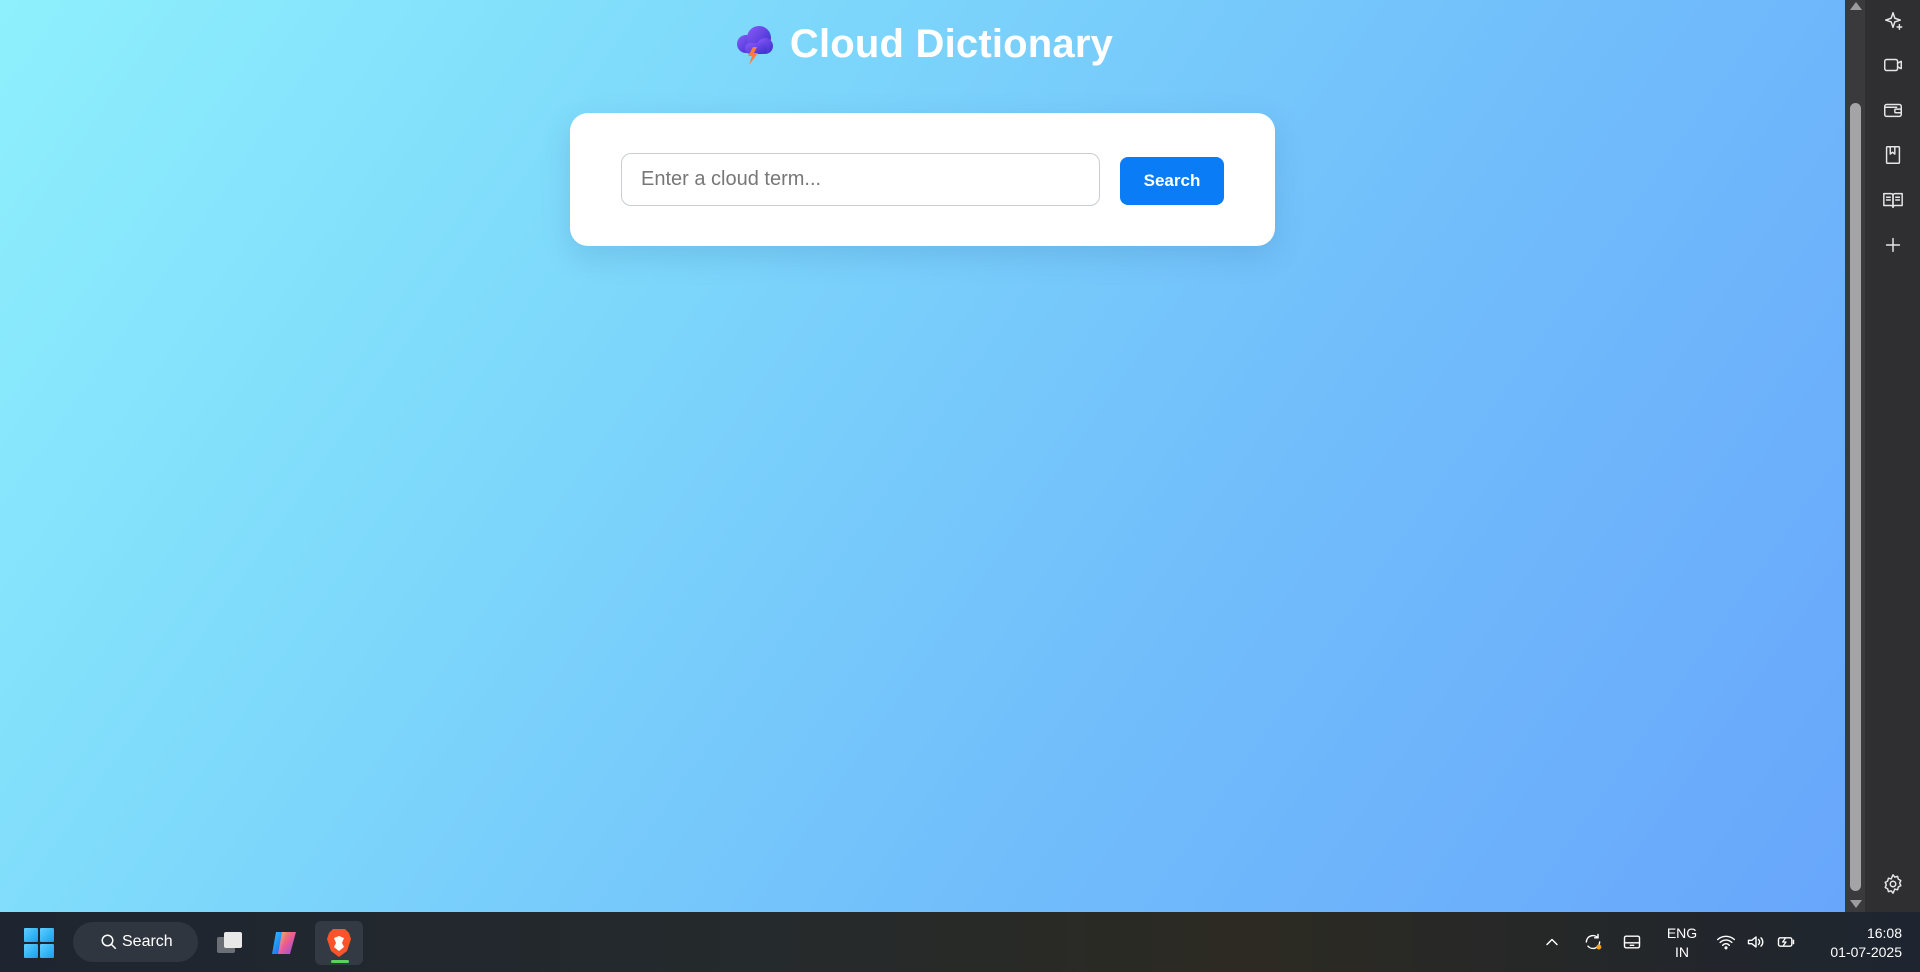  I want to click on system-clock: 16:08 01-07-2025, so click(1856, 943).